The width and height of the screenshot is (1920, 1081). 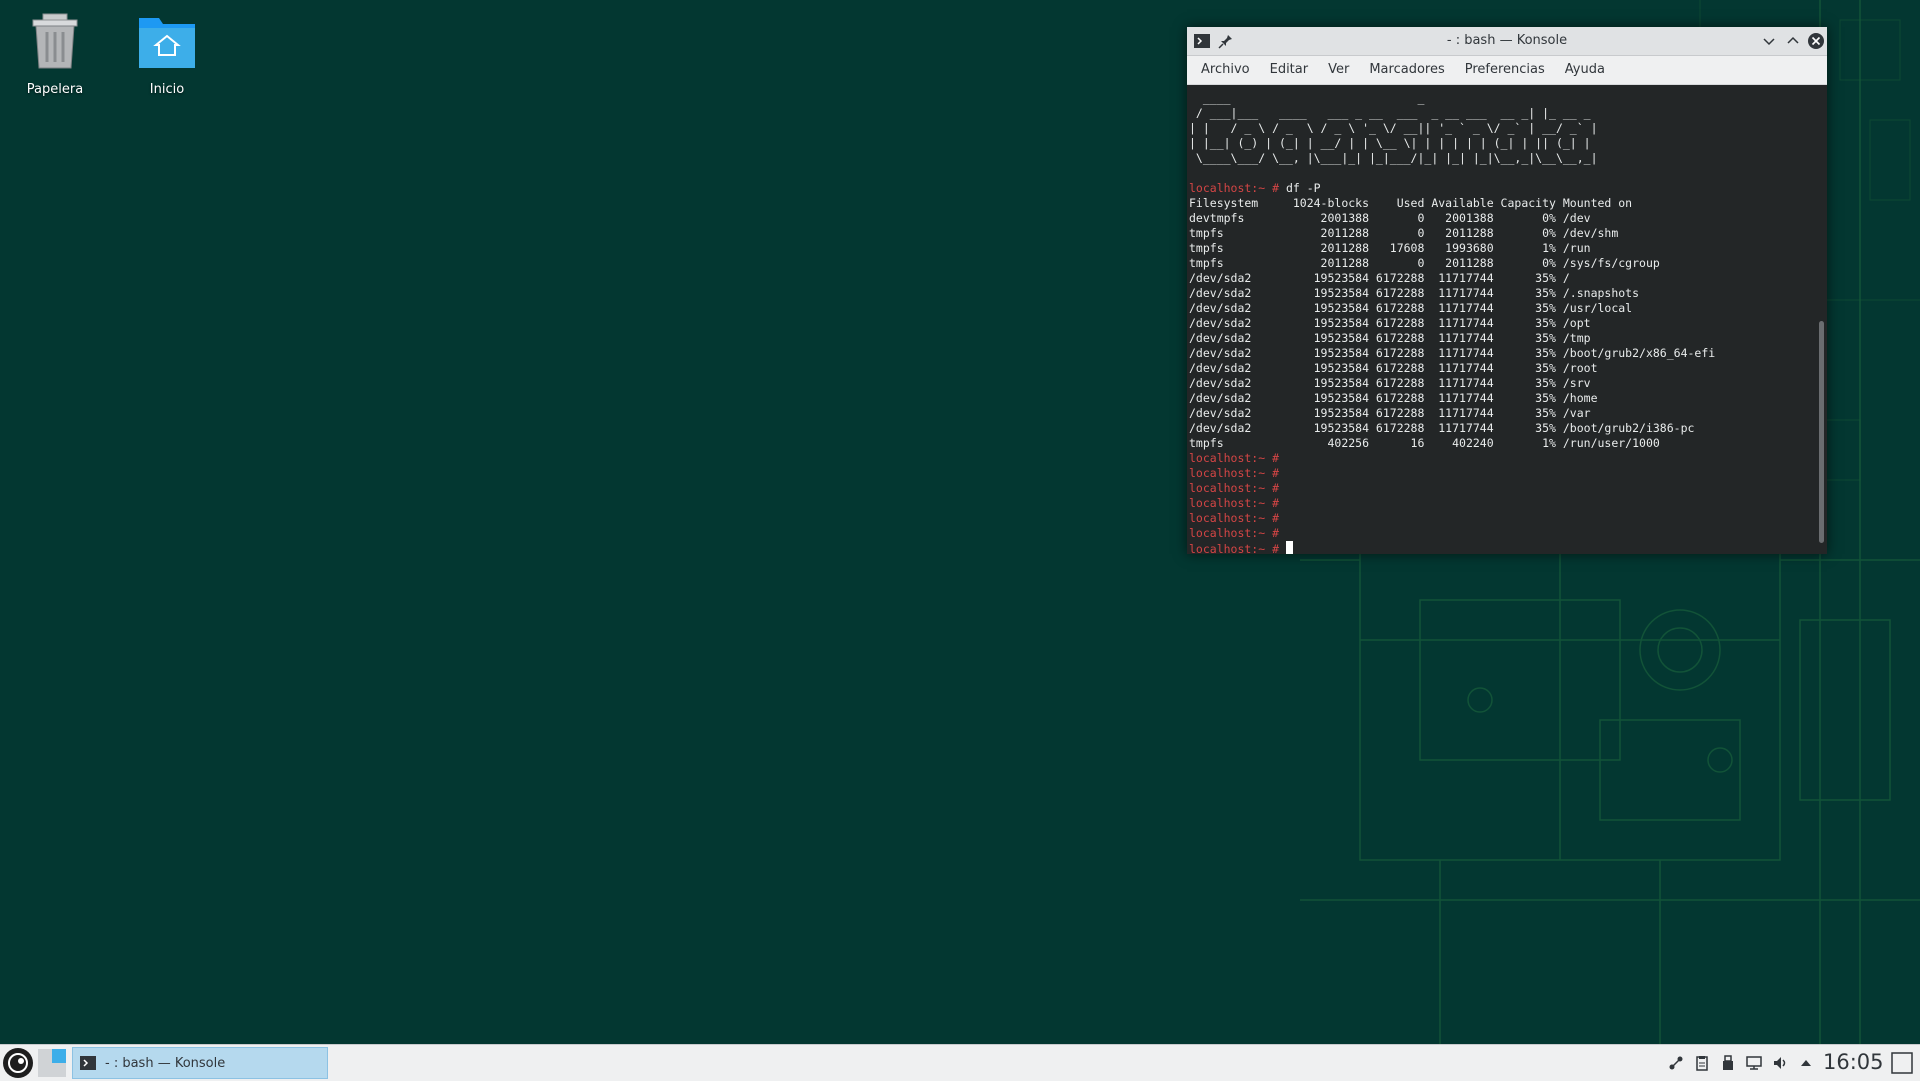 What do you see at coordinates (52, 1063) in the screenshot?
I see `pager-icon` at bounding box center [52, 1063].